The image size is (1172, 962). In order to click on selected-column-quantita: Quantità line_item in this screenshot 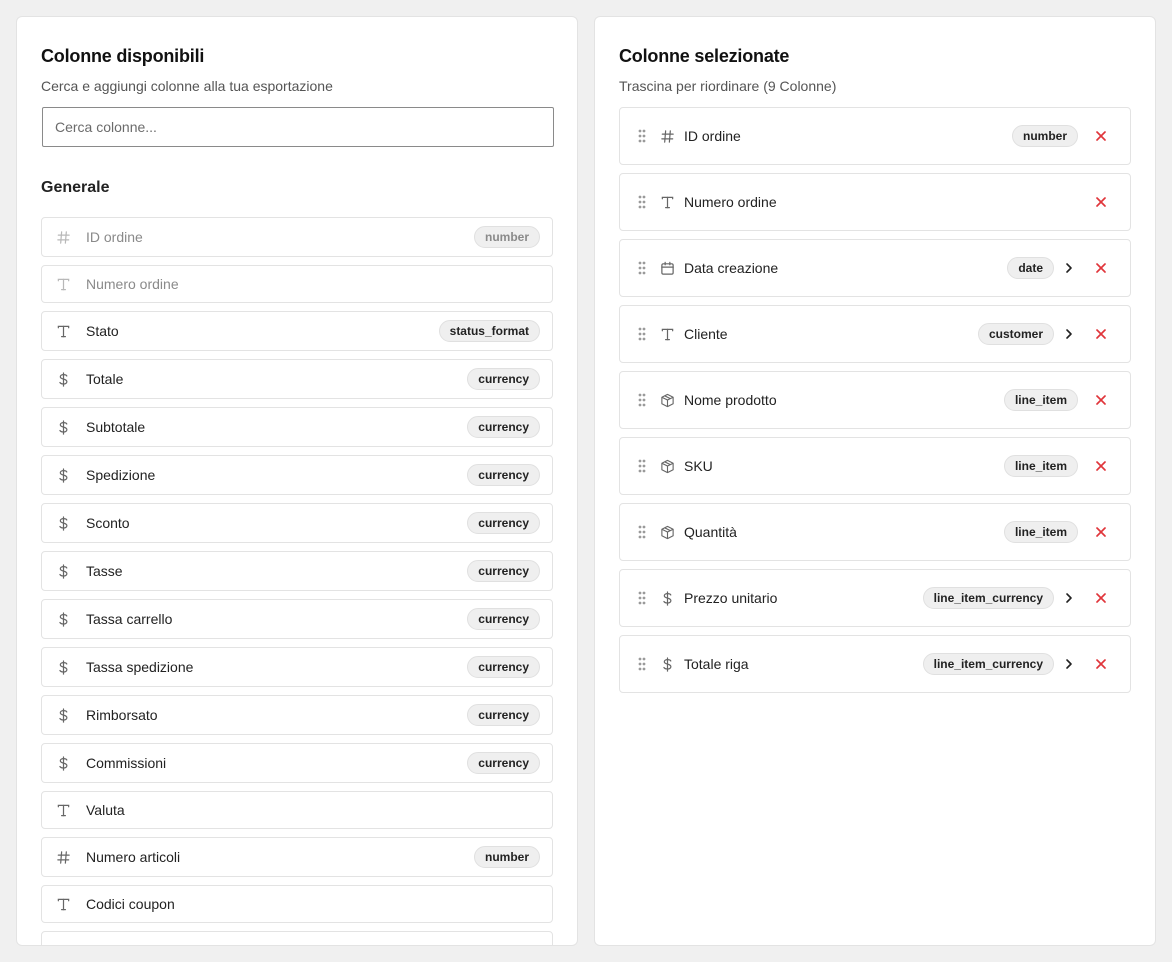, I will do `click(875, 532)`.